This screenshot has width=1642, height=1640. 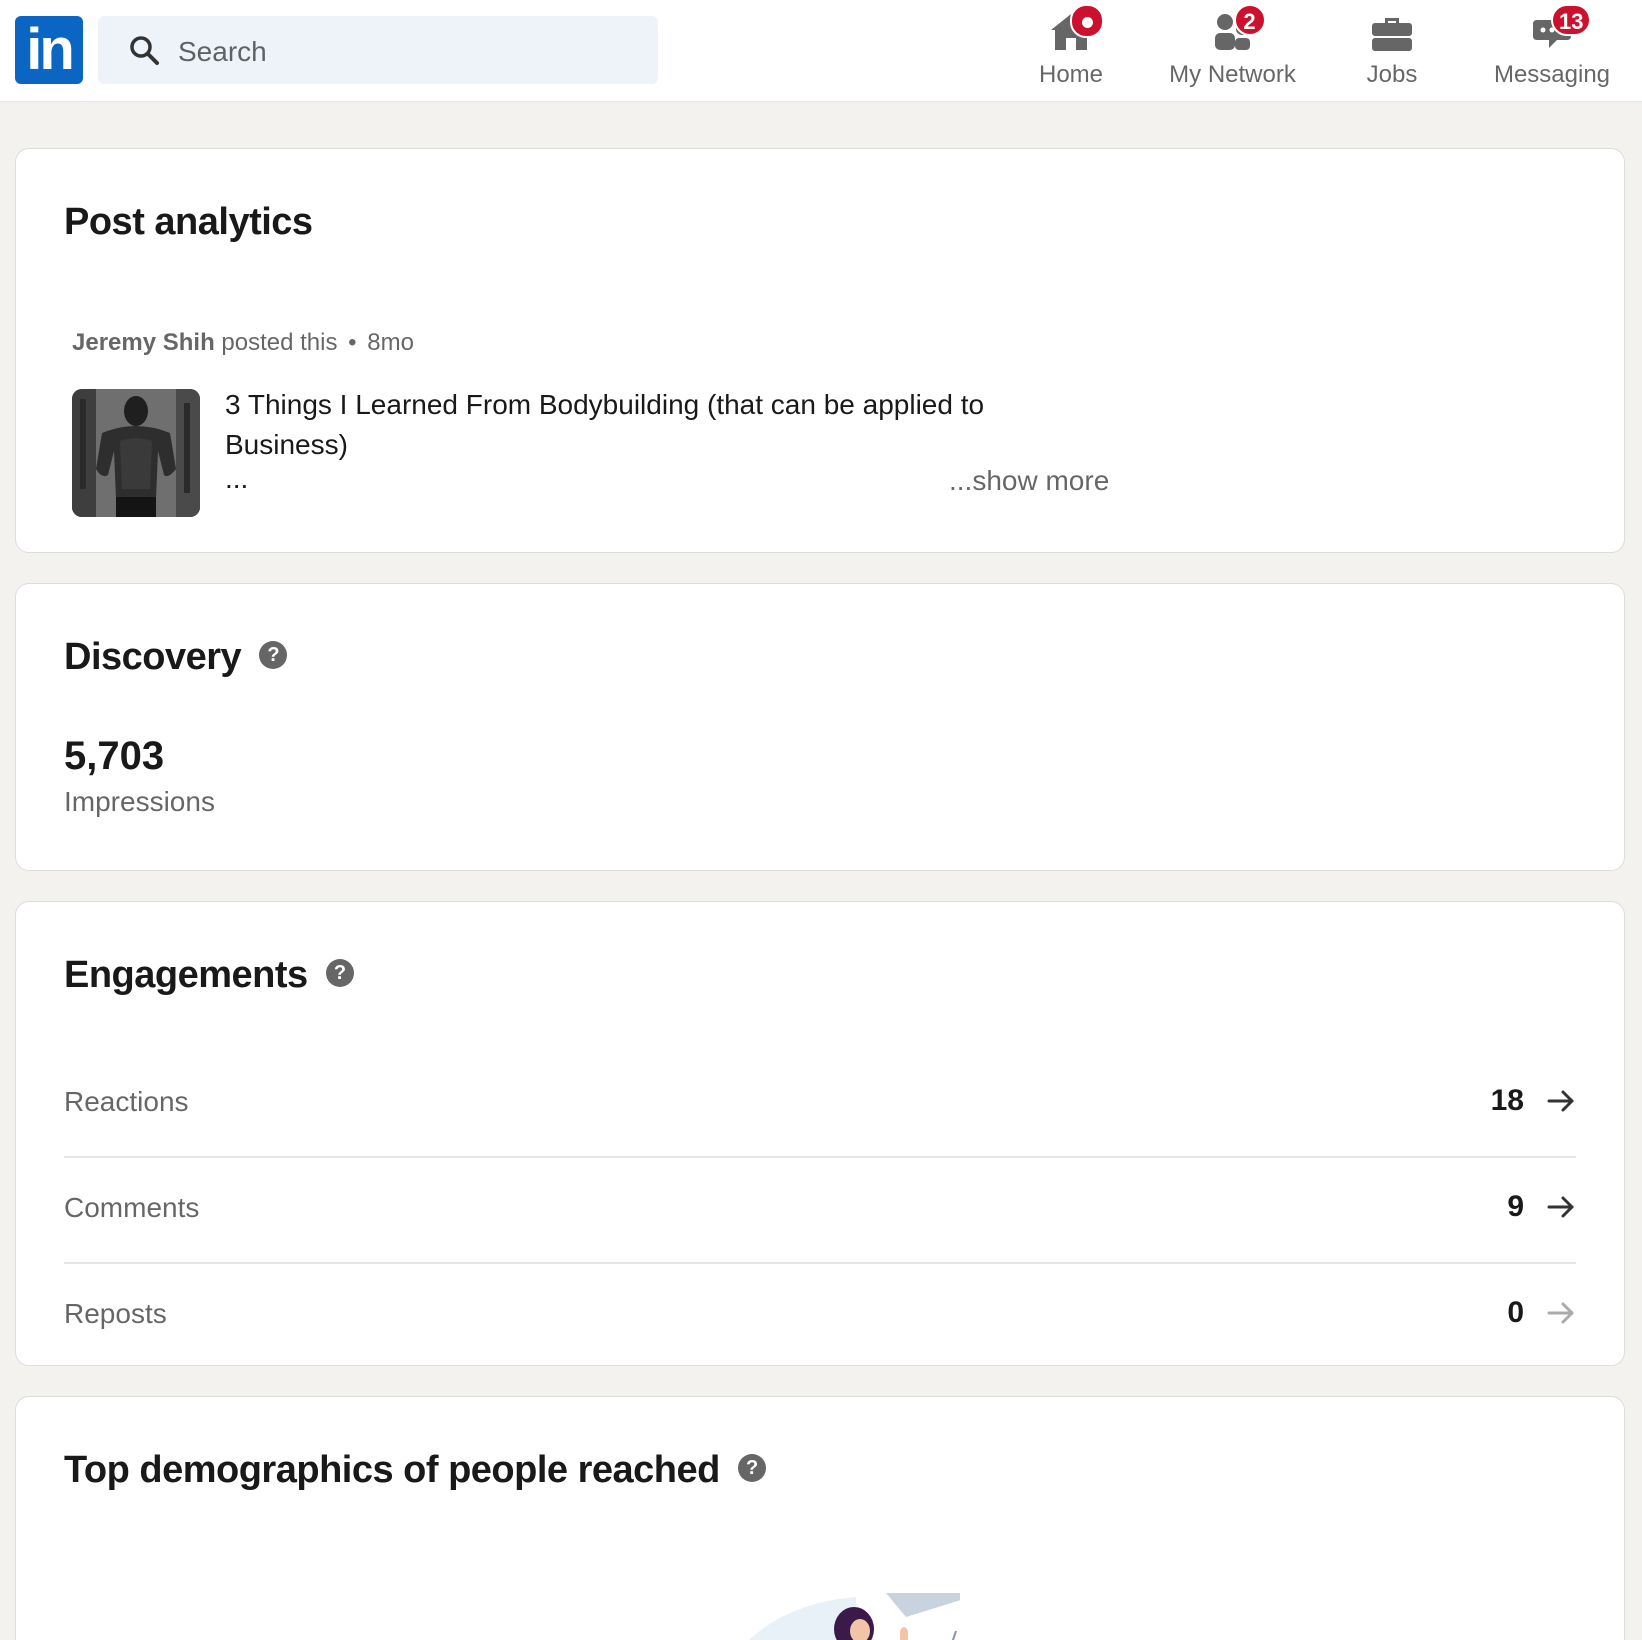 What do you see at coordinates (126, 1101) in the screenshot?
I see `row-label: Reactions` at bounding box center [126, 1101].